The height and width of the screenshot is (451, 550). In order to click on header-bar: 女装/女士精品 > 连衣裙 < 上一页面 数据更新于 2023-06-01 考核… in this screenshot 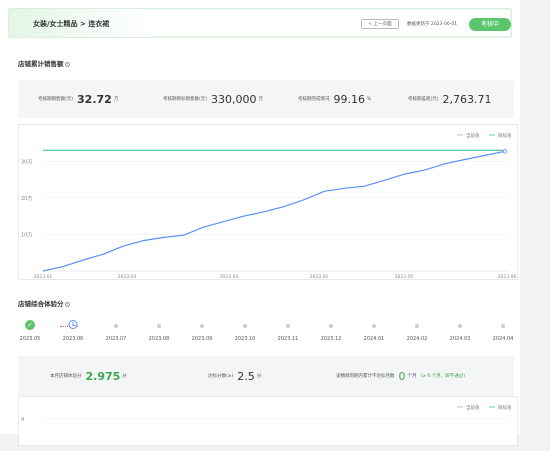, I will do `click(260, 23)`.